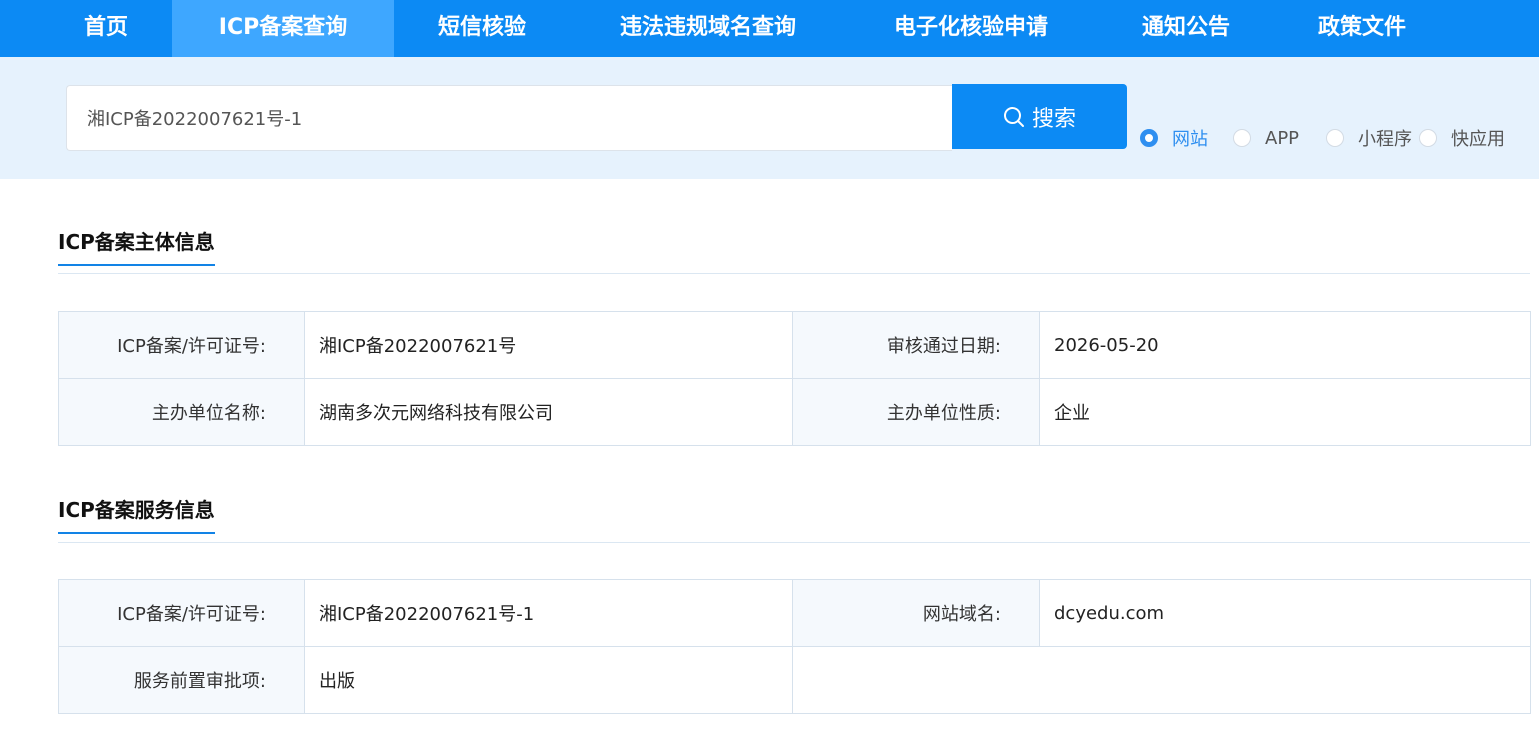 This screenshot has width=1539, height=732. Describe the element at coordinates (1017, 117) in the screenshot. I see `search-icon` at that location.